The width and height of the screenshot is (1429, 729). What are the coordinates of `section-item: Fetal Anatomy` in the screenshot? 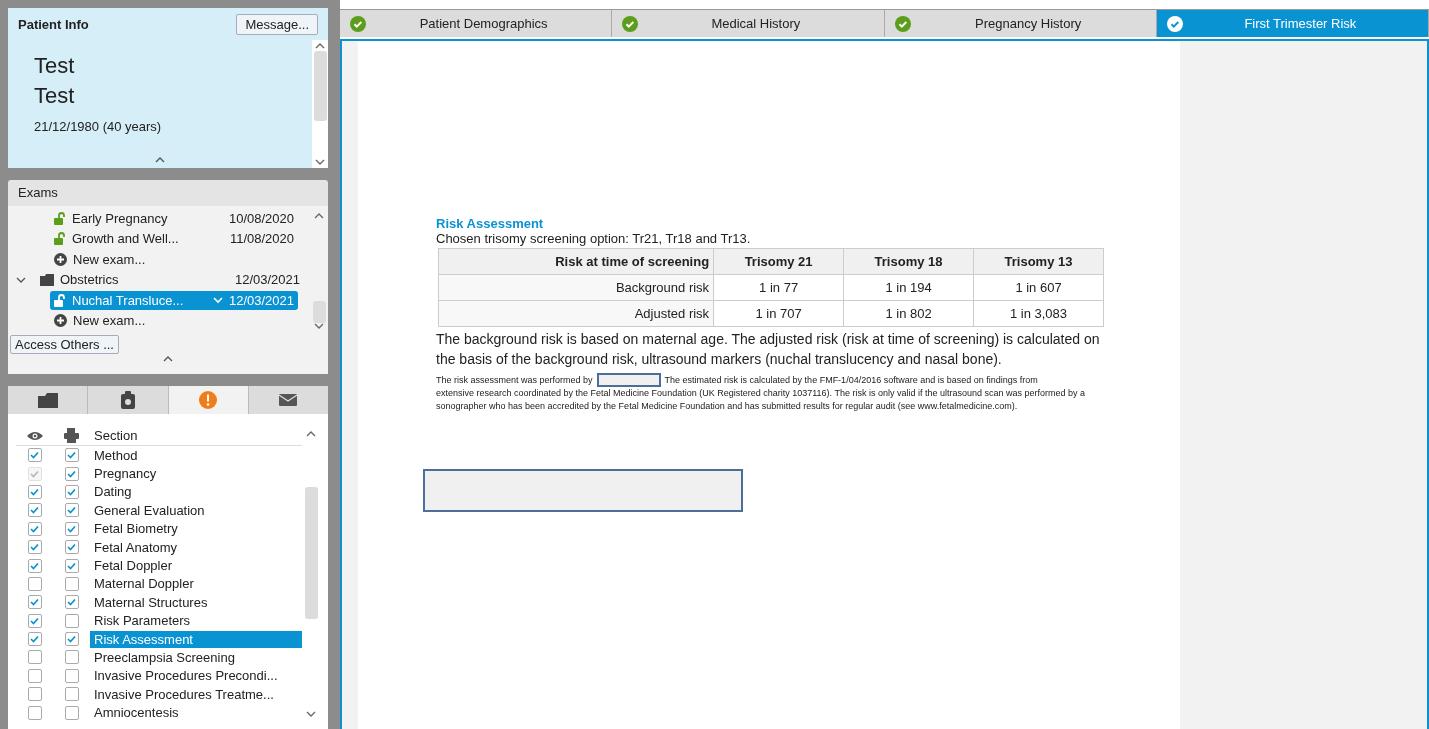 It's located at (196, 547).